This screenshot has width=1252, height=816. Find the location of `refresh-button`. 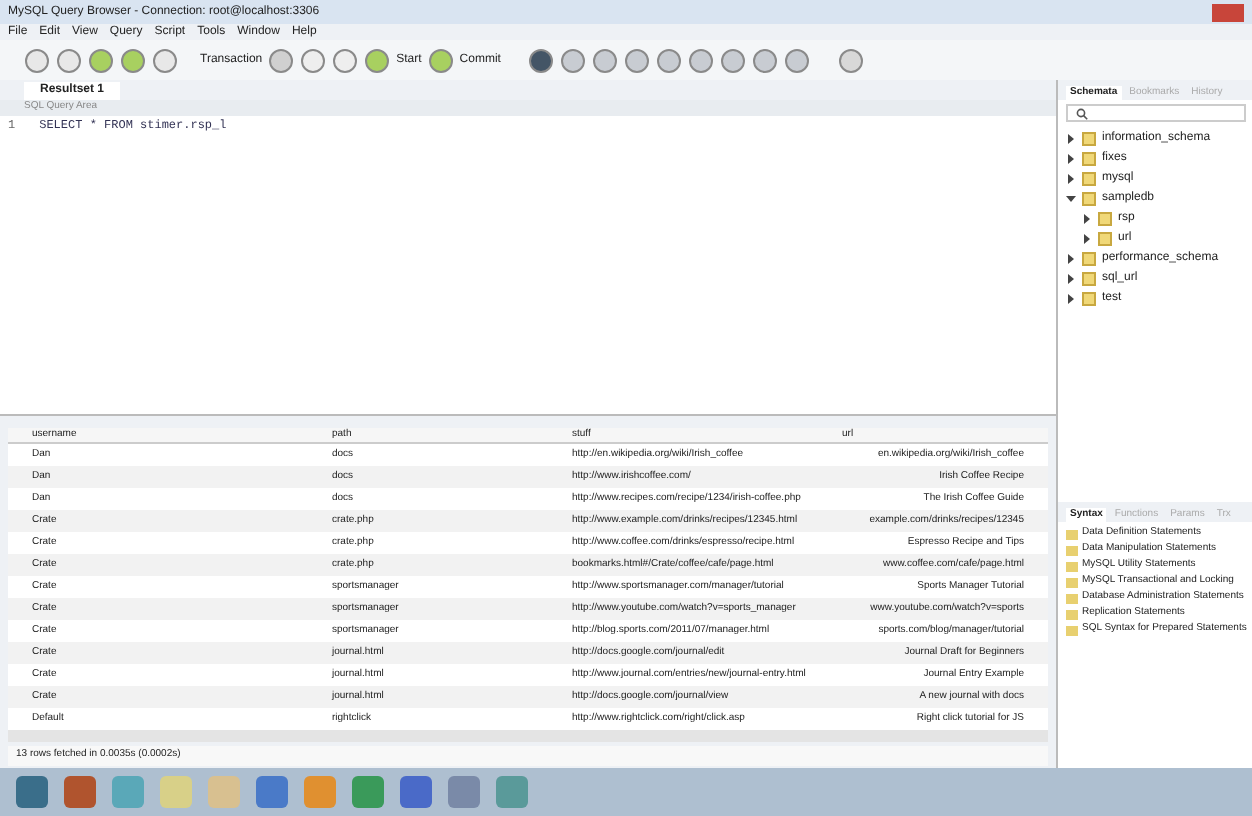

refresh-button is located at coordinates (101, 60).